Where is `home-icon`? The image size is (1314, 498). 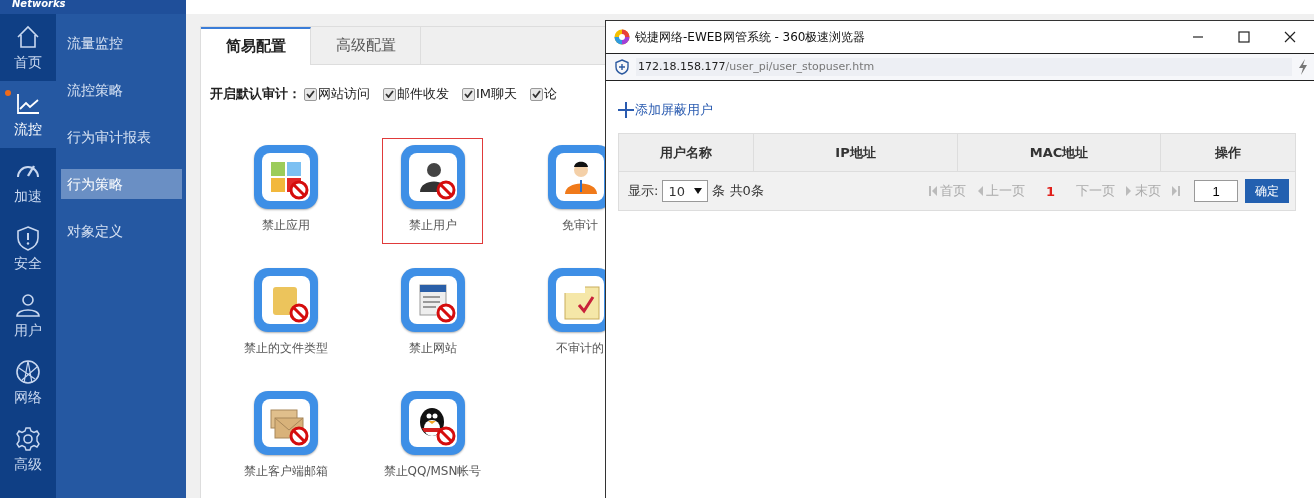 home-icon is located at coordinates (28, 36).